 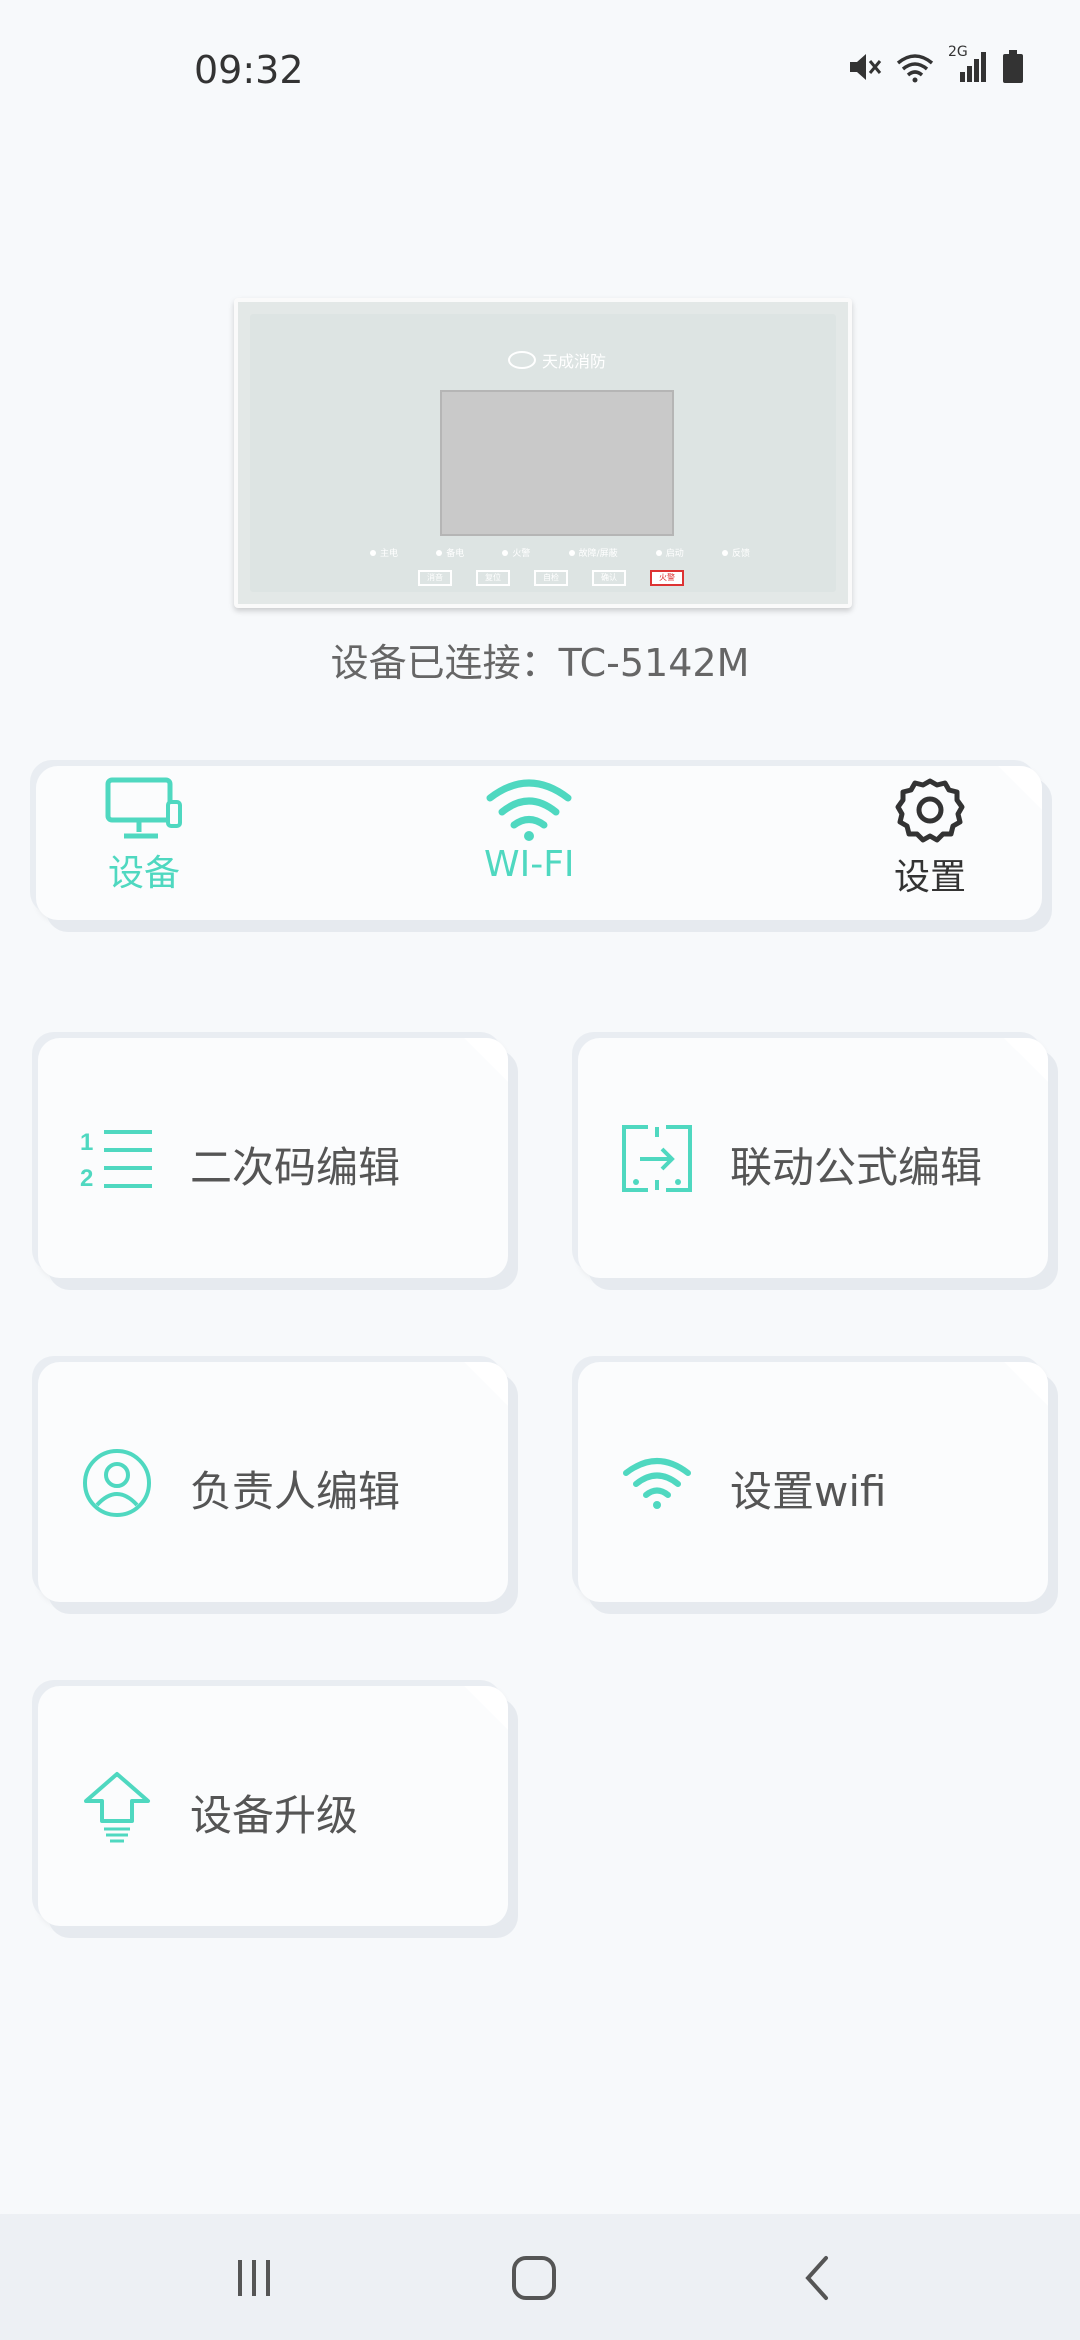 What do you see at coordinates (117, 1807) in the screenshot?
I see `upgrade-icon` at bounding box center [117, 1807].